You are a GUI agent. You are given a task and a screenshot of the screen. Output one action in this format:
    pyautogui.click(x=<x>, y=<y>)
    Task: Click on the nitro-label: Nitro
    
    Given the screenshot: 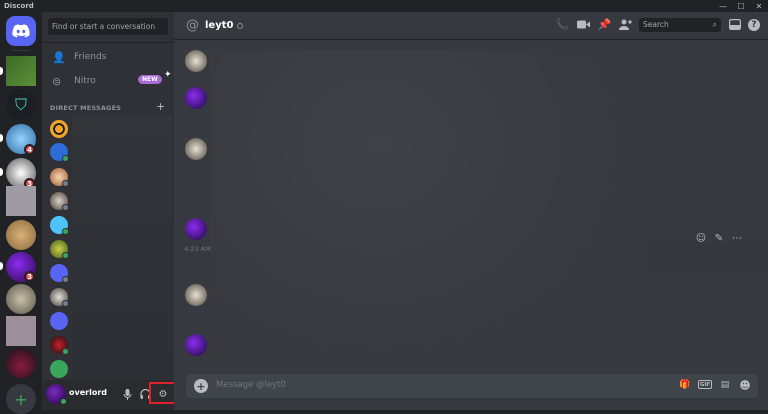 What is the action you would take?
    pyautogui.click(x=85, y=81)
    